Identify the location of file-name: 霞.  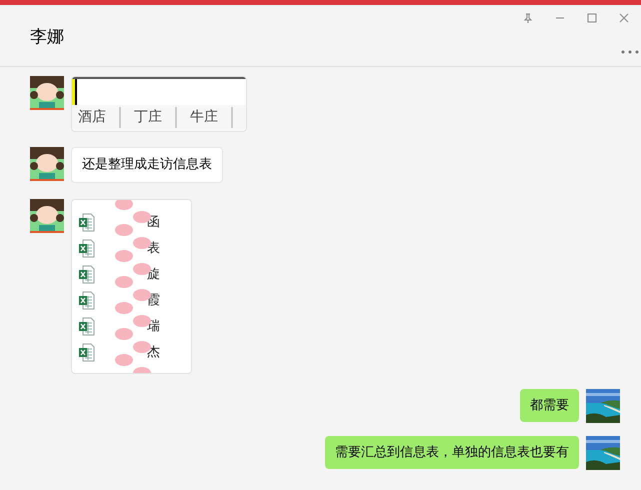
(153, 301).